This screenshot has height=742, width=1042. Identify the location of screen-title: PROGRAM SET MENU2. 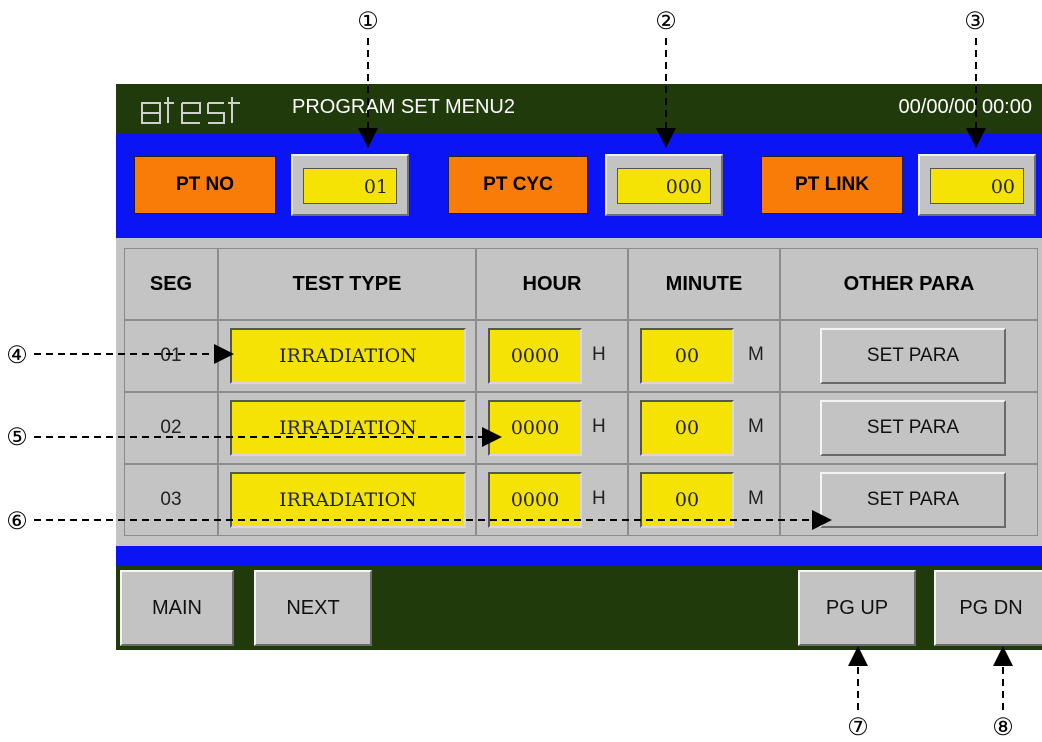
(403, 107).